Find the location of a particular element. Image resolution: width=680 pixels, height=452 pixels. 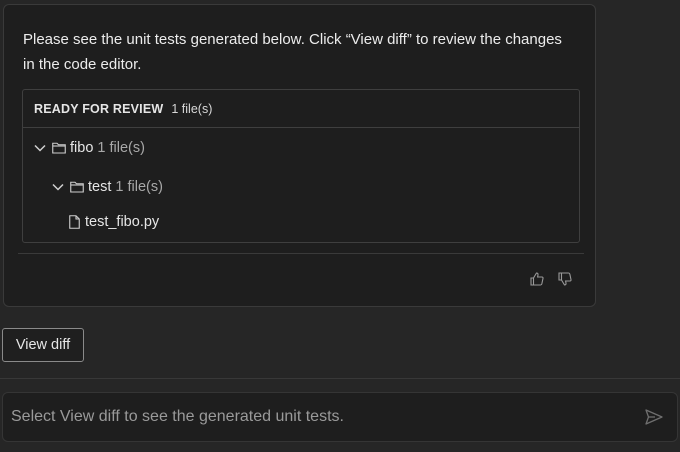

tree-item-label: test_fibo.py is located at coordinates (122, 222).